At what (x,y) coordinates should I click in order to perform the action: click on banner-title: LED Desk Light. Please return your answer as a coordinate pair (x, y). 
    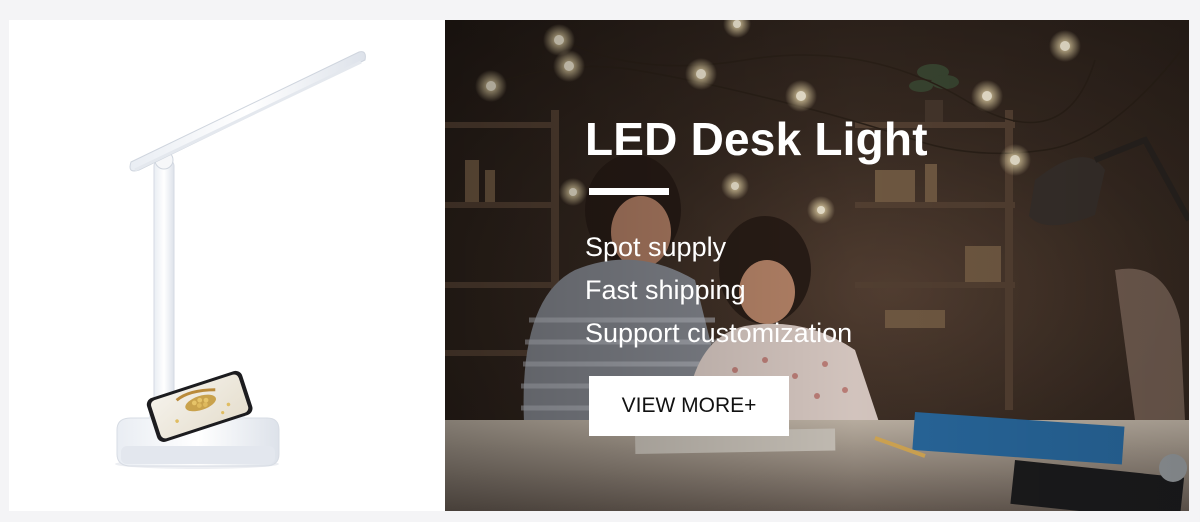
    Looking at the image, I should click on (756, 139).